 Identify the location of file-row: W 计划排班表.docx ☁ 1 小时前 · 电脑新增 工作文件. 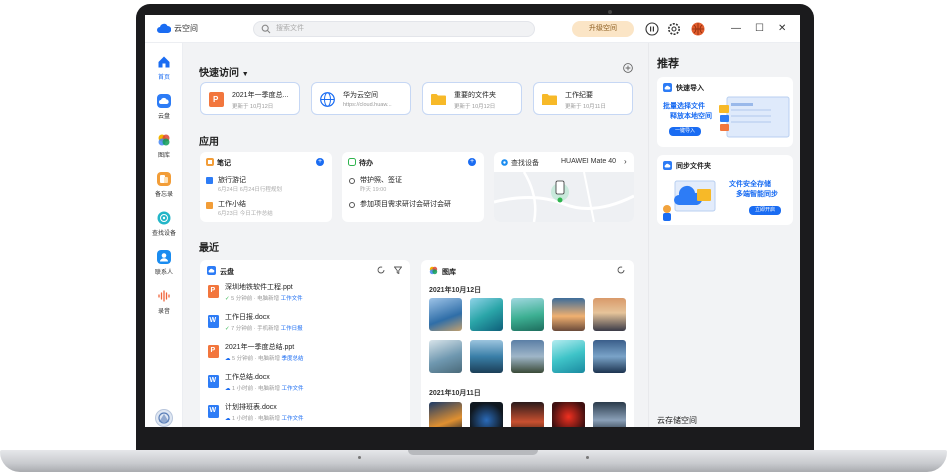
(301, 414).